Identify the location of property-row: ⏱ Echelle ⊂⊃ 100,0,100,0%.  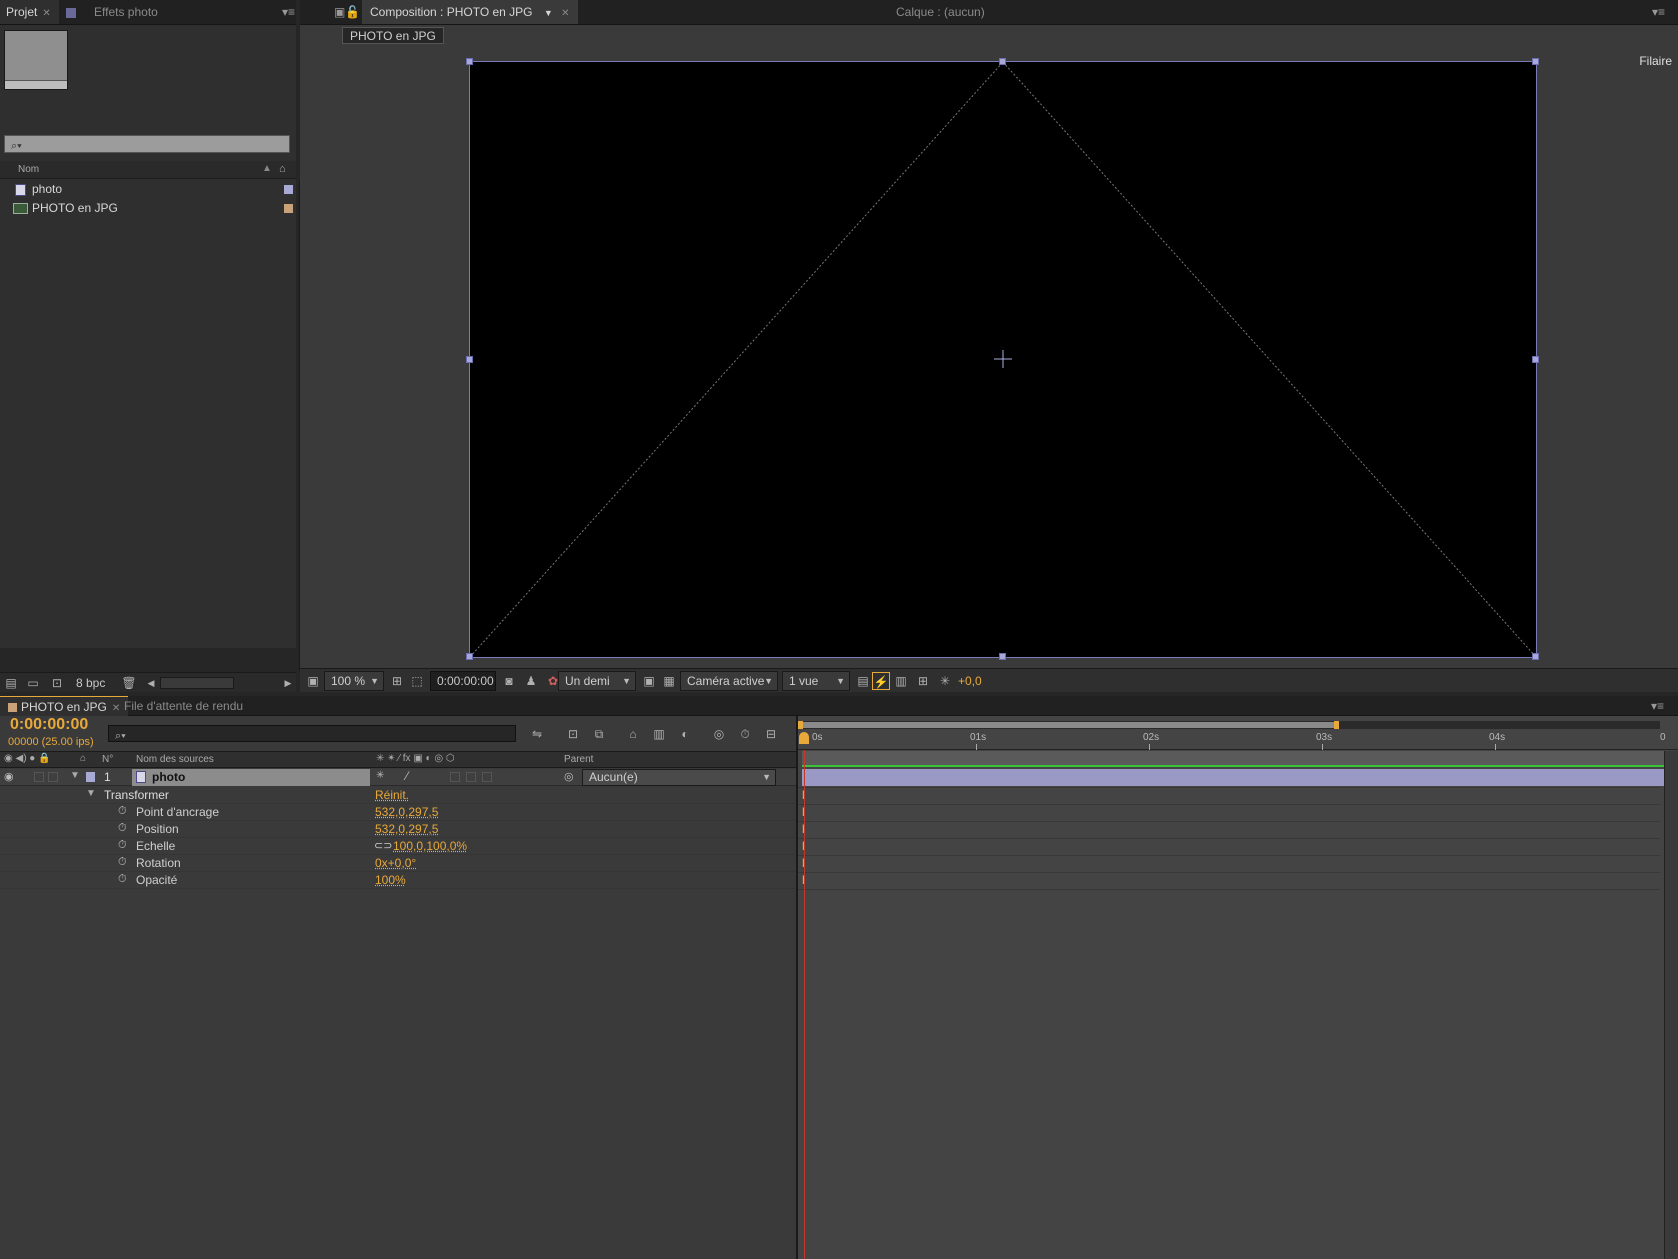
(398, 846).